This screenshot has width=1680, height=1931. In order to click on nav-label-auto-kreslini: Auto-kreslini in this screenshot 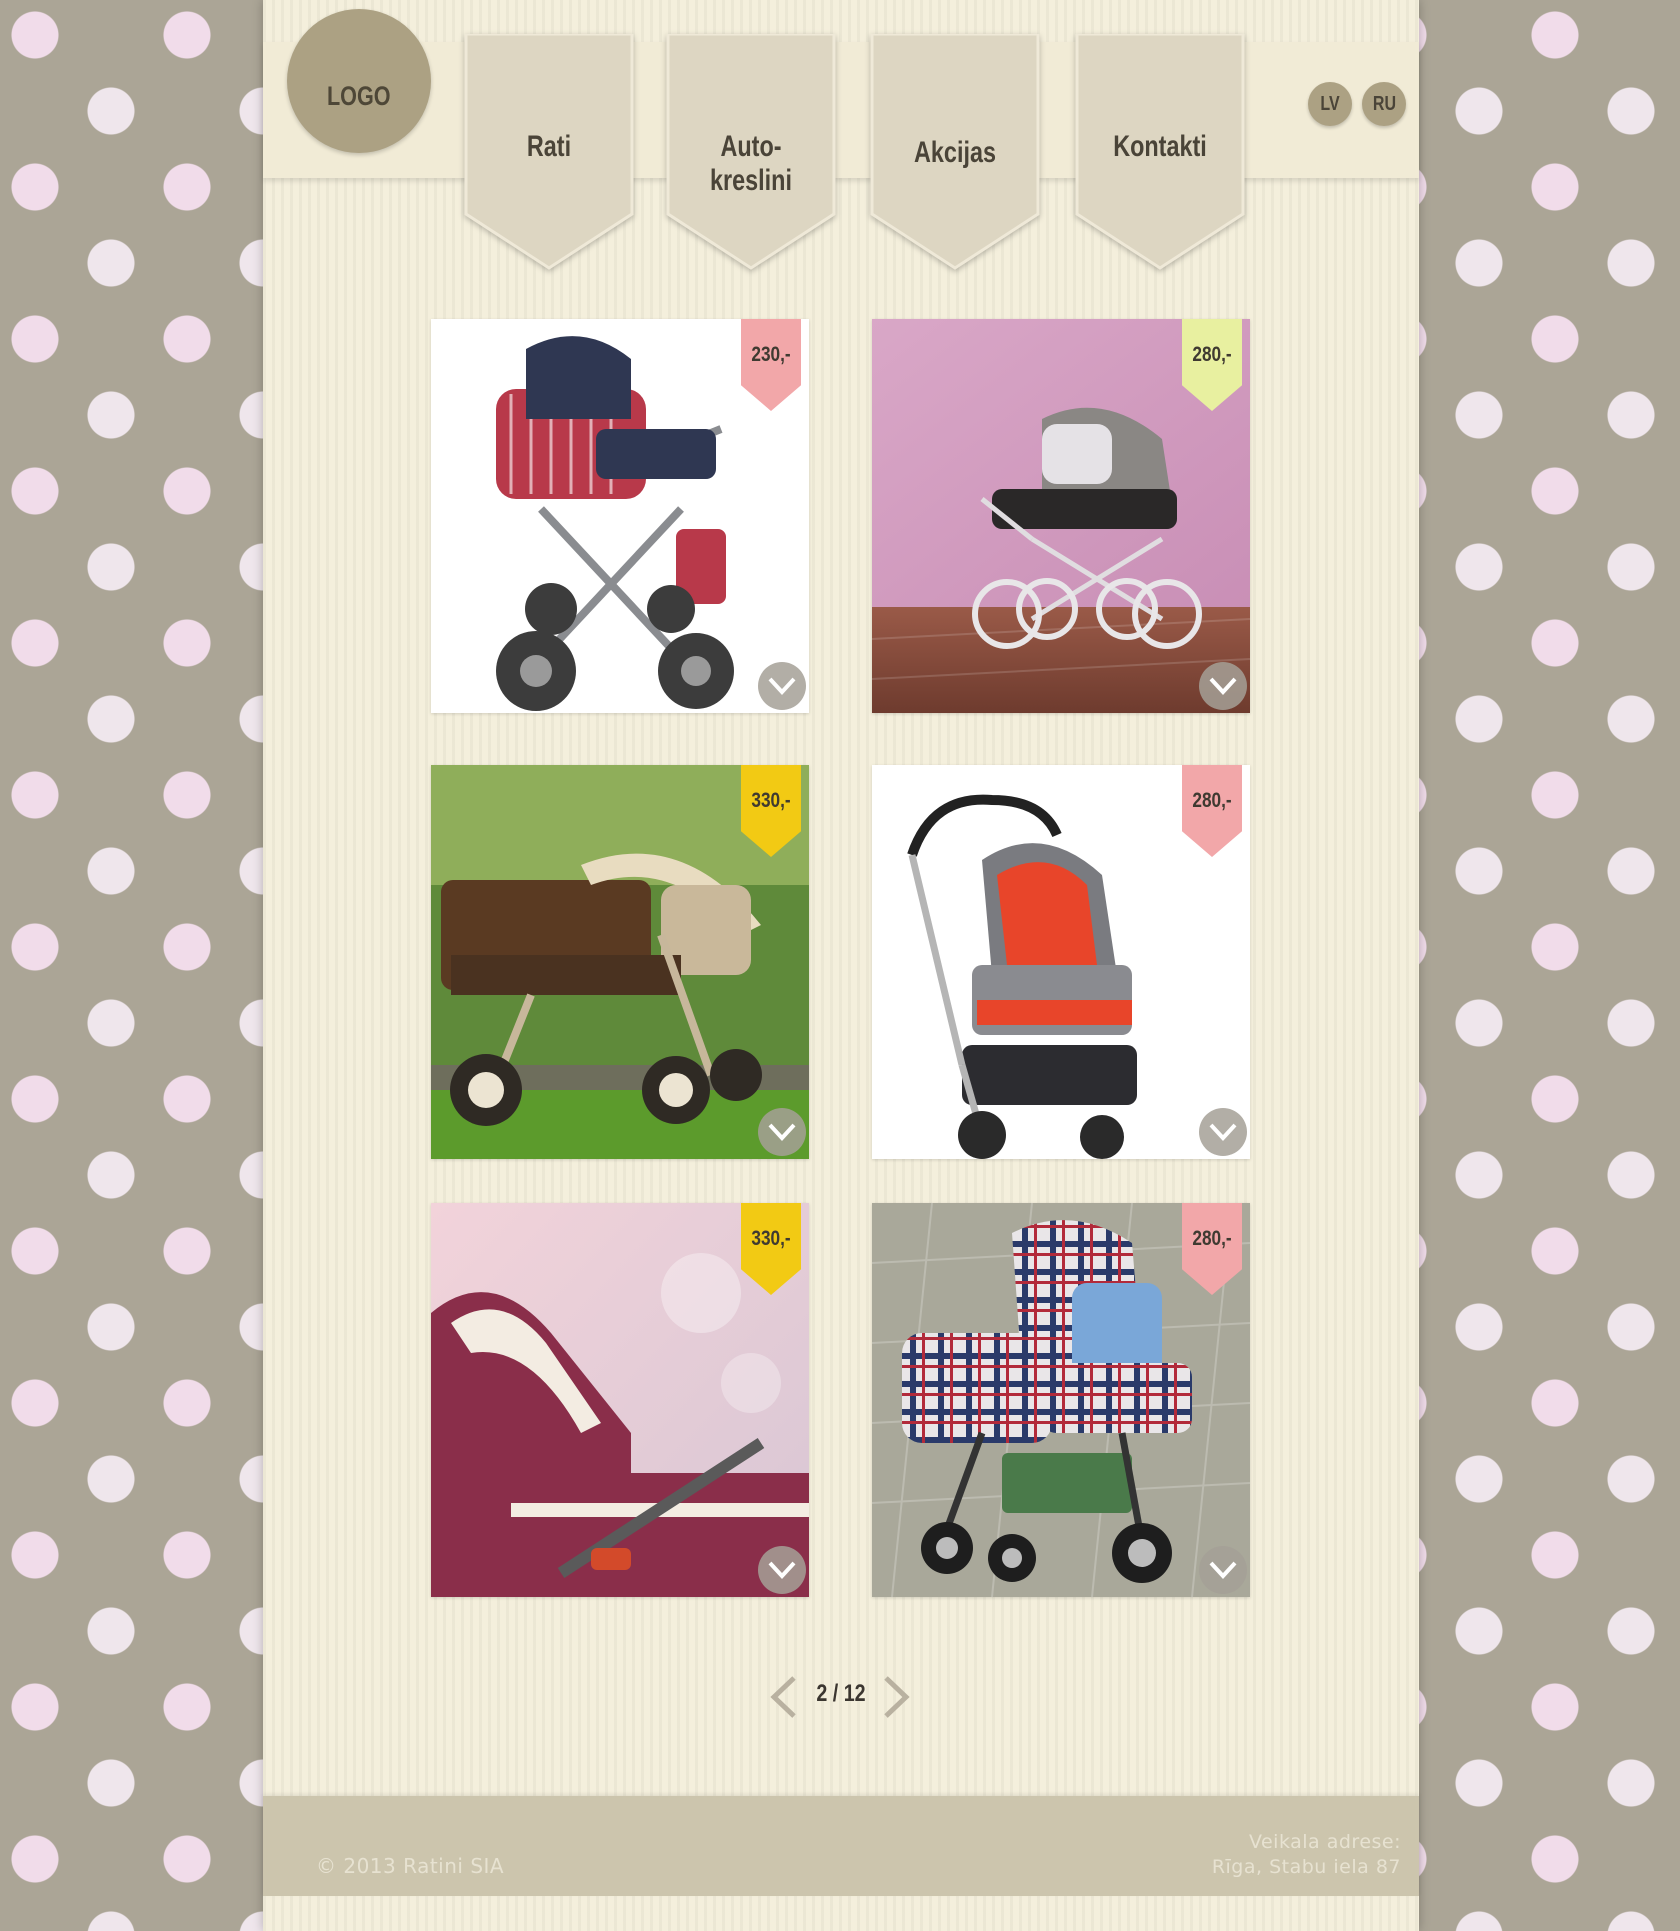, I will do `click(751, 163)`.